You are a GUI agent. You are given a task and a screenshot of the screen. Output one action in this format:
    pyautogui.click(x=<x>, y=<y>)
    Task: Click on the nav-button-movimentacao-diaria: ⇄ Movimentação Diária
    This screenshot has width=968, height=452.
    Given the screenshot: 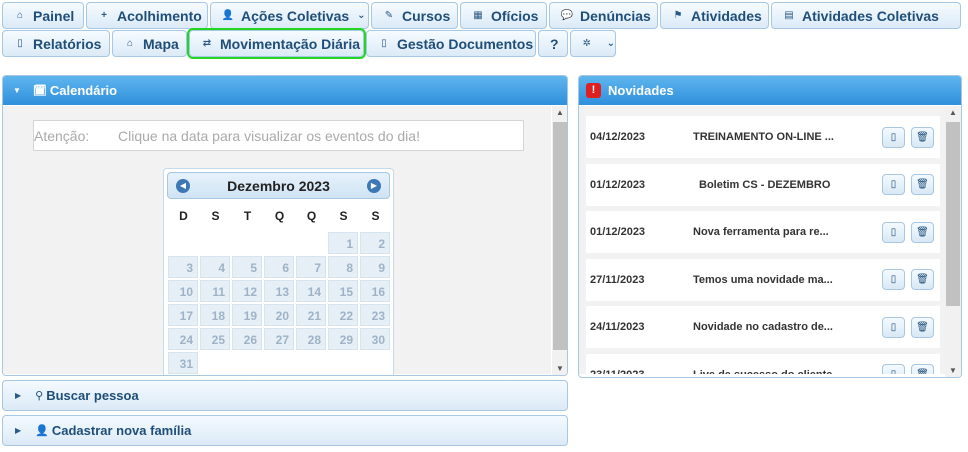 What is the action you would take?
    pyautogui.click(x=276, y=43)
    